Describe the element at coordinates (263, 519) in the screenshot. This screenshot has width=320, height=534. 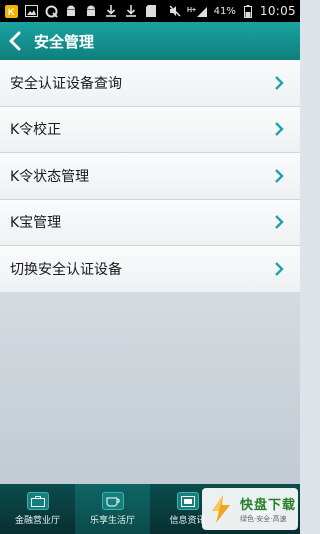
I see `watermark-subtitle: 绿色·安全·高速` at that location.